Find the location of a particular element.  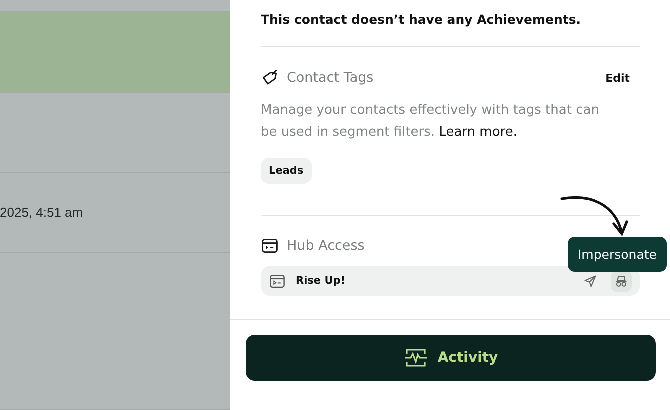

hub-name: Rise Up! is located at coordinates (321, 281).